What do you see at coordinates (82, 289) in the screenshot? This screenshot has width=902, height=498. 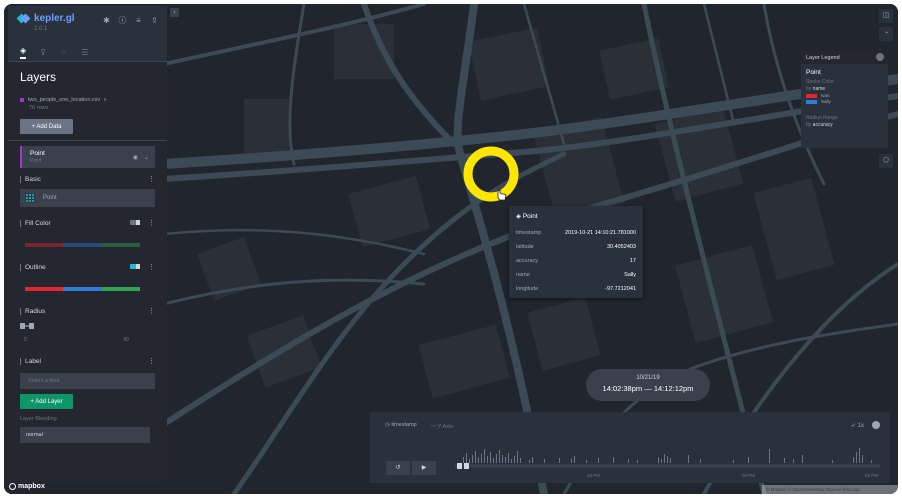 I see `outline-color-ramp` at bounding box center [82, 289].